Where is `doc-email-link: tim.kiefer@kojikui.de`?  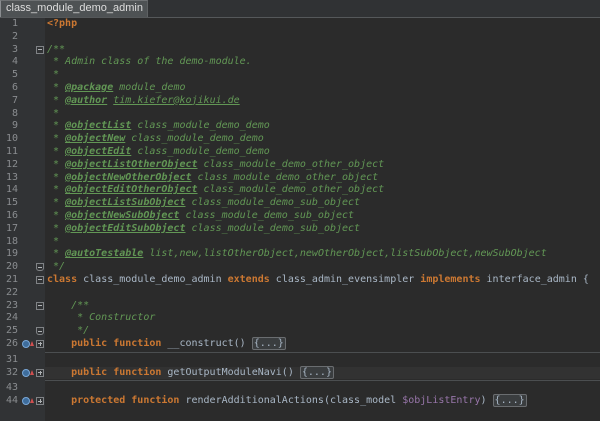
doc-email-link: tim.kiefer@kojikui.de is located at coordinates (176, 100).